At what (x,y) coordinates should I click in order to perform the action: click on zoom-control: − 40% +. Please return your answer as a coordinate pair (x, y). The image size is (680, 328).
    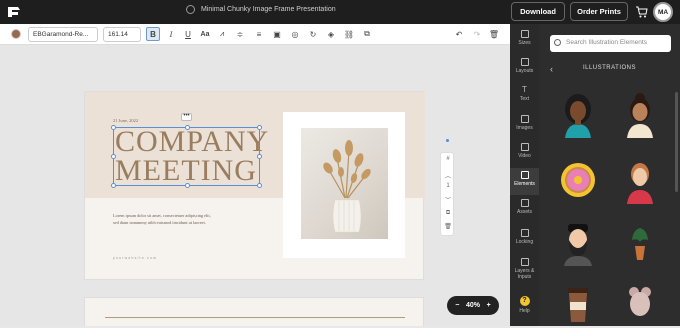
    Looking at the image, I should click on (473, 305).